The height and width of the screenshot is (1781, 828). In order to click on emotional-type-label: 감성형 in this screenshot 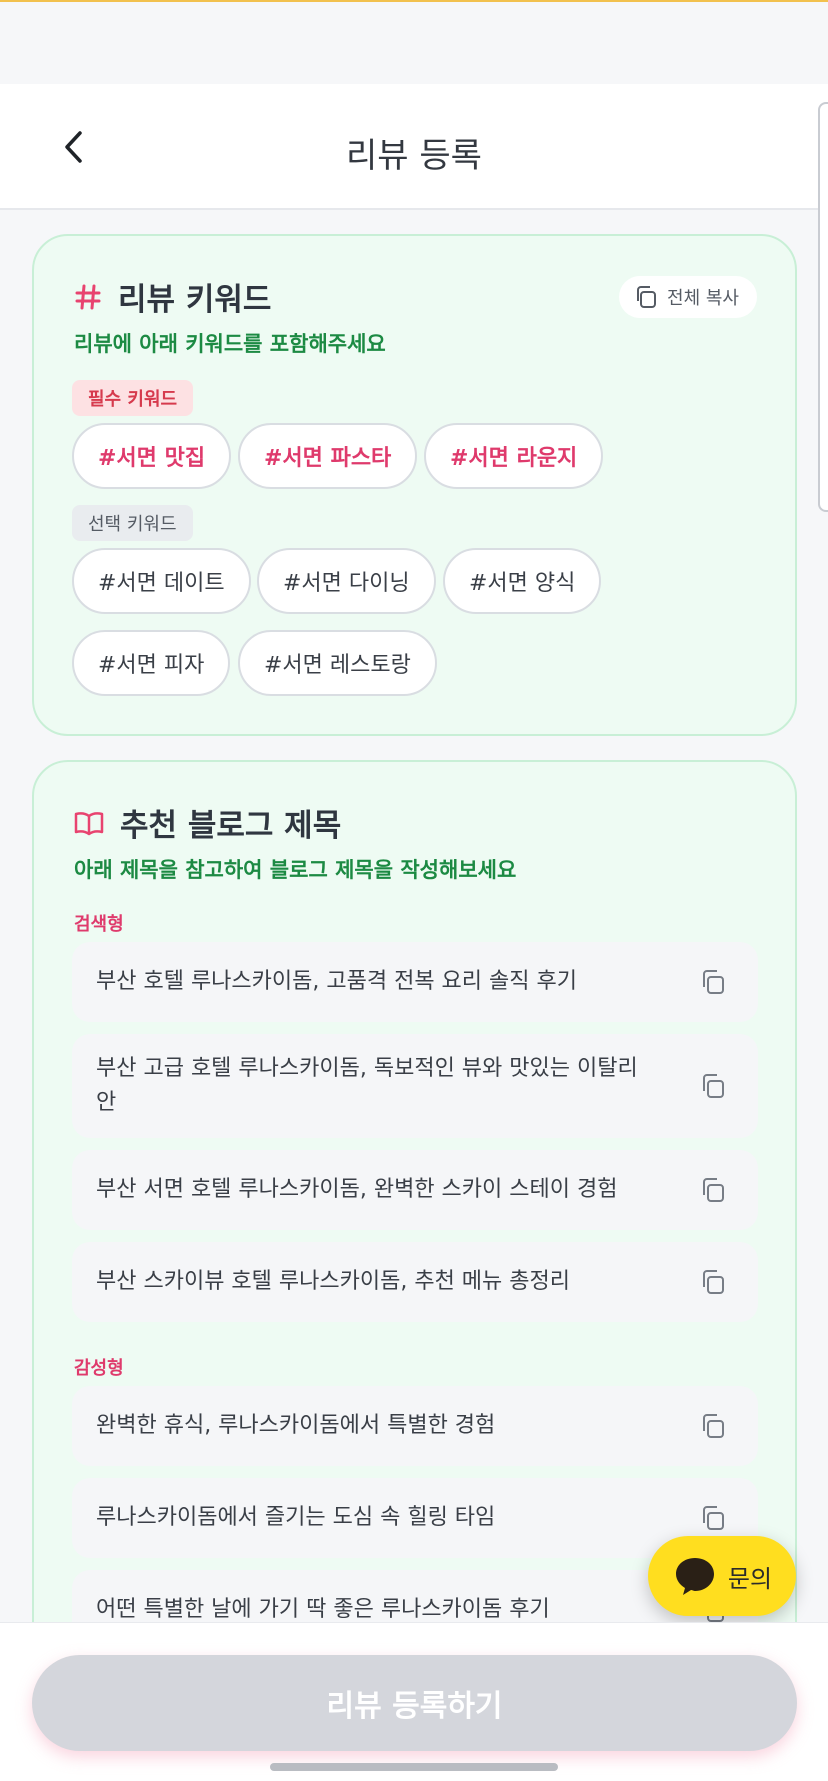, I will do `click(99, 1368)`.